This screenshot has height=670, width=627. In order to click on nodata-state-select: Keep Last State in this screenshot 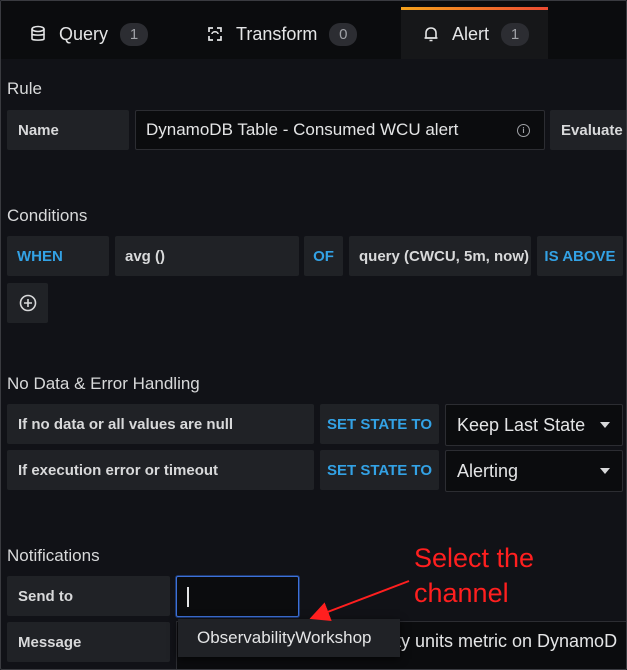, I will do `click(534, 425)`.